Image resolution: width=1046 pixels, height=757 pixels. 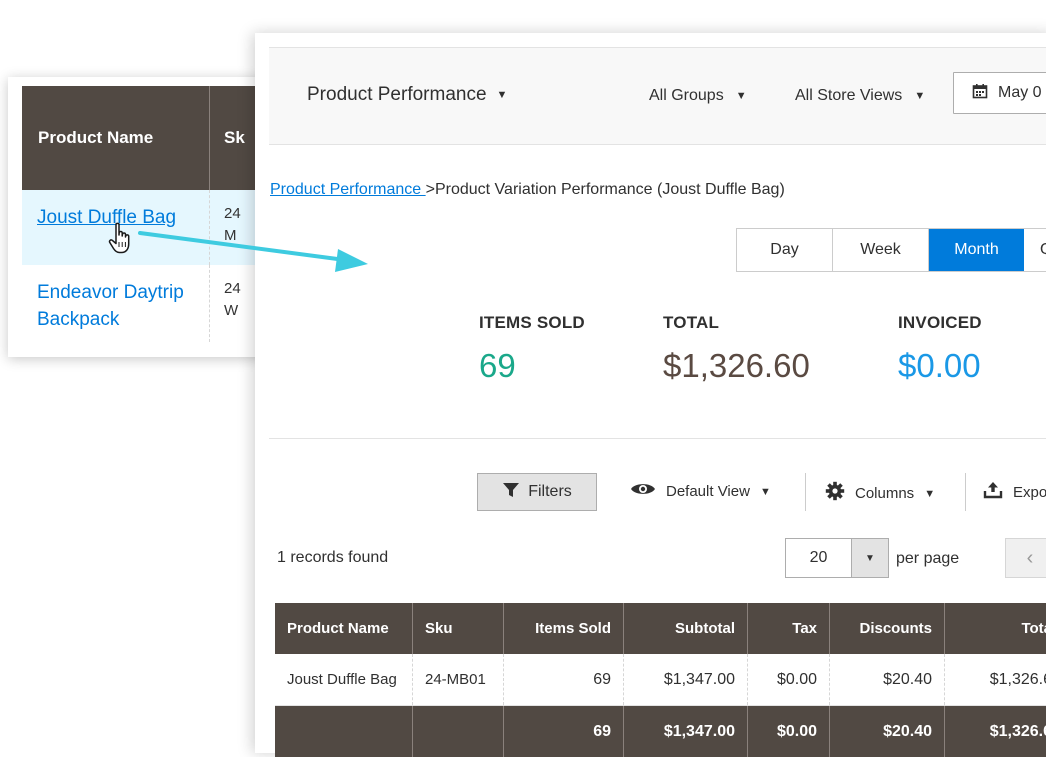 I want to click on date-range-label: May 0, so click(x=1020, y=92).